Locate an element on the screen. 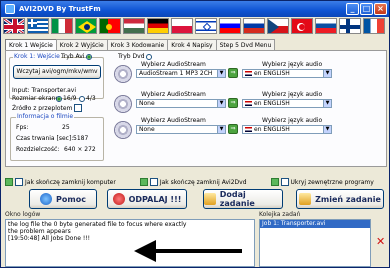  start-button-label: ODPALAJ !!! is located at coordinates (155, 199).